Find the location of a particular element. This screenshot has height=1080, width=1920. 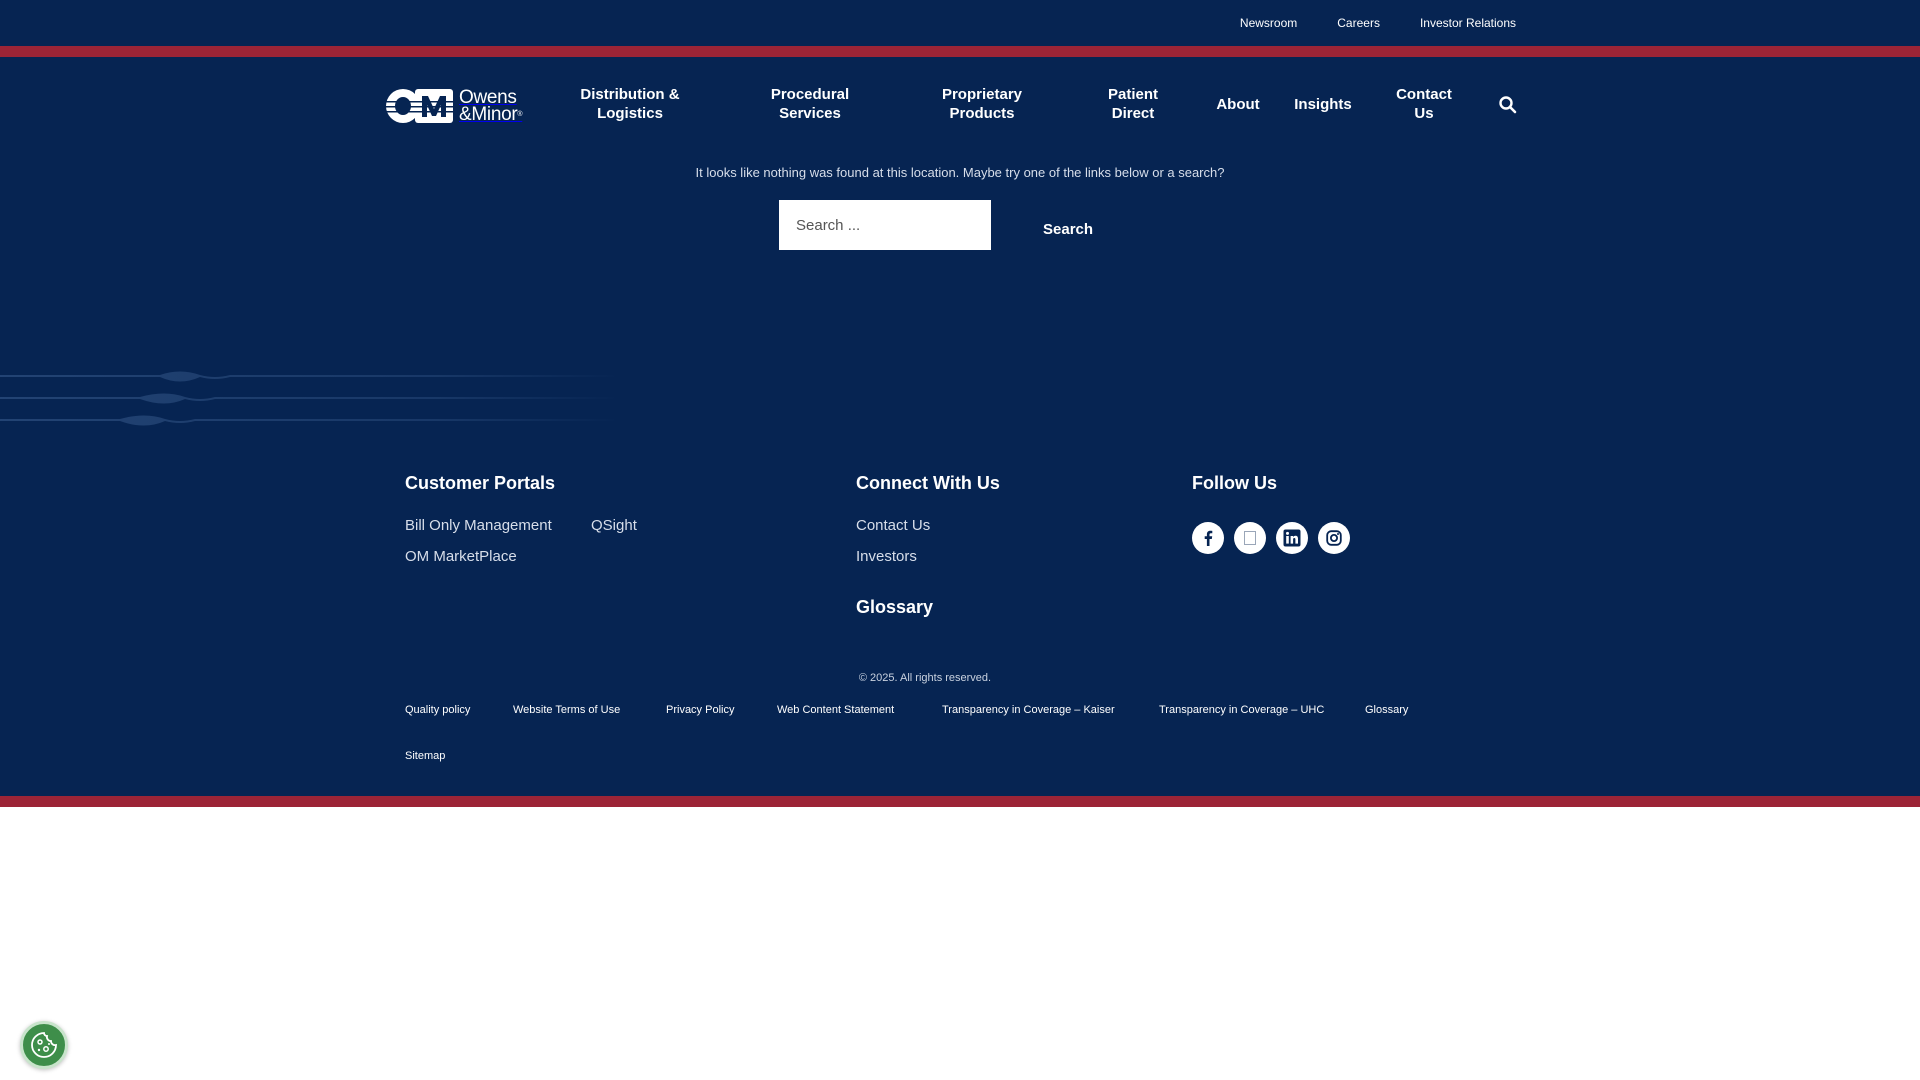

footer-heading-follow-us: Follow Us is located at coordinates (1234, 483).